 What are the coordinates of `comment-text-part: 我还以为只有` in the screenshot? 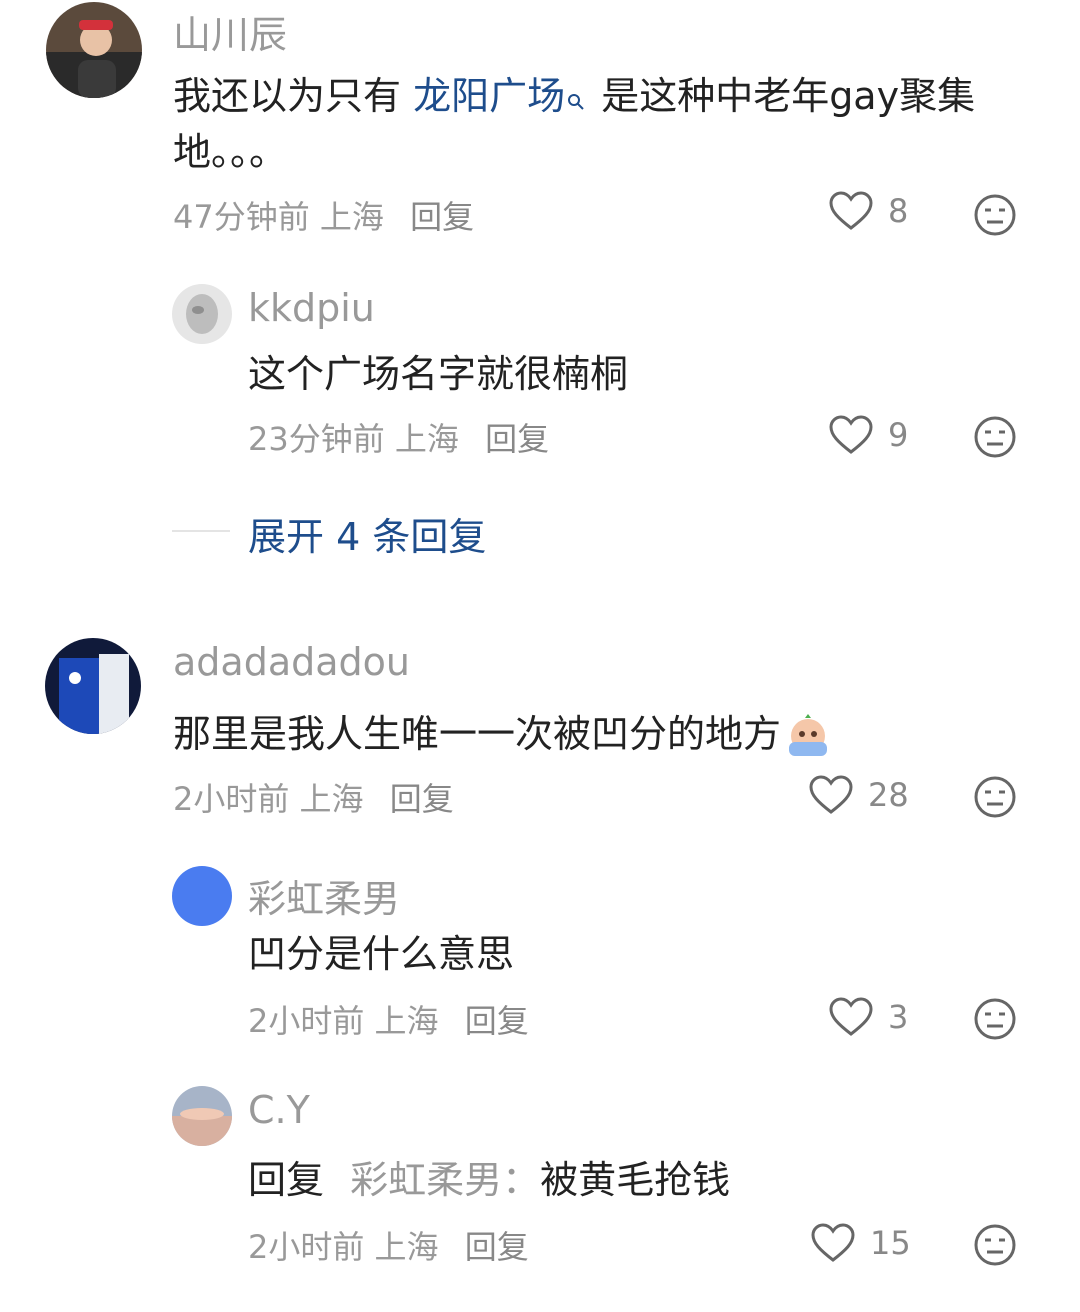 It's located at (293, 96).